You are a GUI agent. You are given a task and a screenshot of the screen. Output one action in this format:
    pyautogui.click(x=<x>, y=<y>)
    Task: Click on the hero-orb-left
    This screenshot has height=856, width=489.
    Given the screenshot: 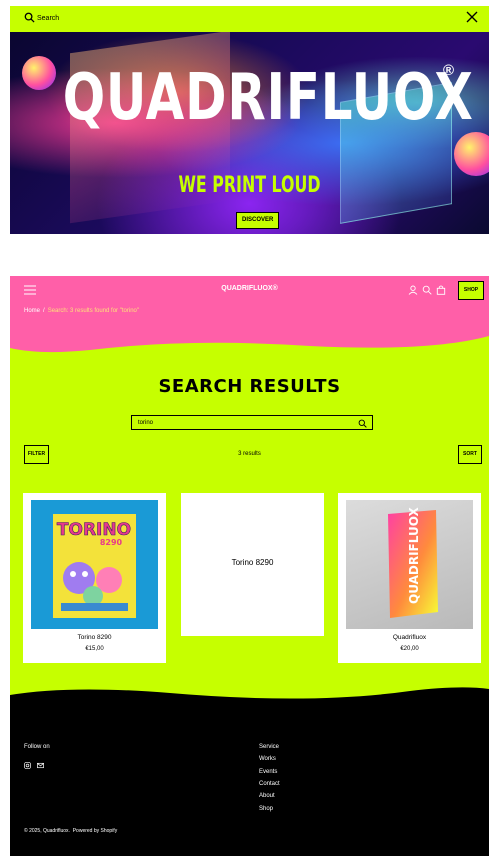 What is the action you would take?
    pyautogui.click(x=39, y=73)
    